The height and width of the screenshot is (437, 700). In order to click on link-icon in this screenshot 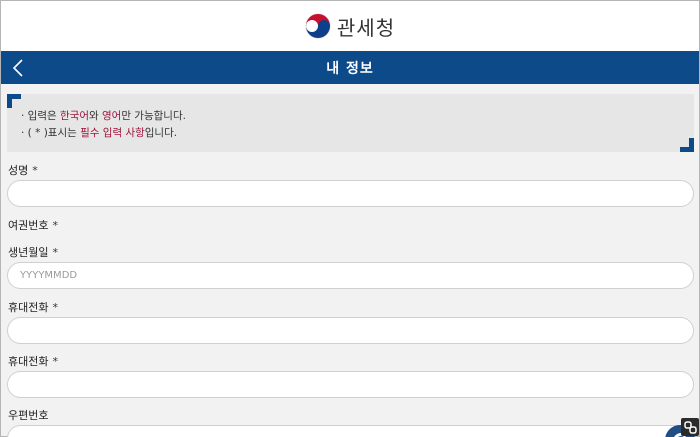, I will do `click(690, 427)`.